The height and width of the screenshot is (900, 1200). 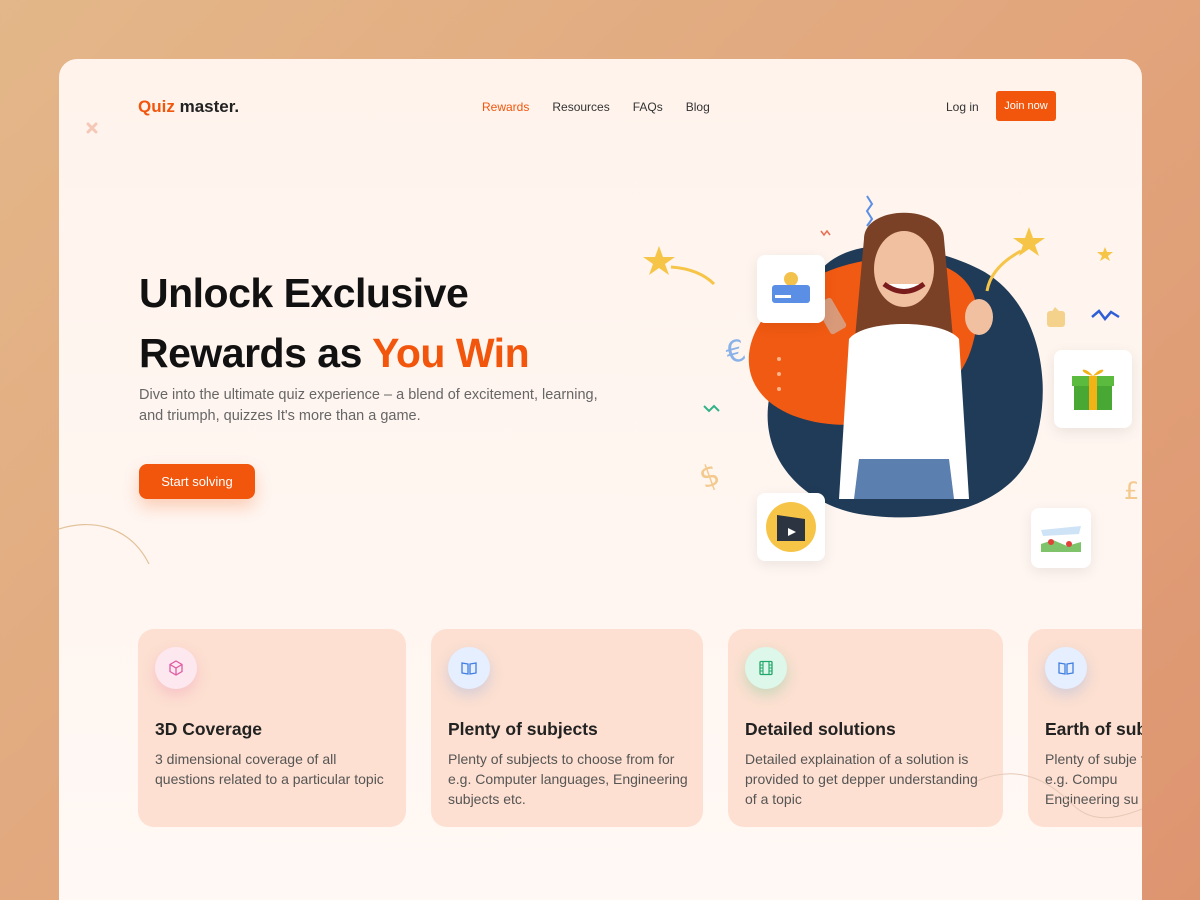 I want to click on join-button: Join now, so click(x=1026, y=106).